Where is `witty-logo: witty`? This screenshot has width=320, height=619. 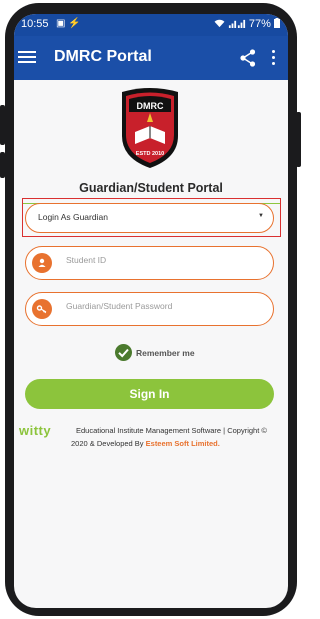
witty-logo: witty is located at coordinates (35, 430).